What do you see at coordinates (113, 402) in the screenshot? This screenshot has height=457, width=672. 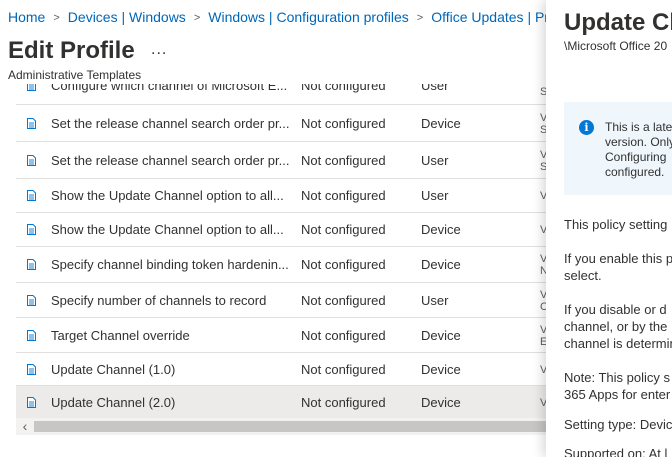 I see `setting-name: Update Channel (2.0)` at bounding box center [113, 402].